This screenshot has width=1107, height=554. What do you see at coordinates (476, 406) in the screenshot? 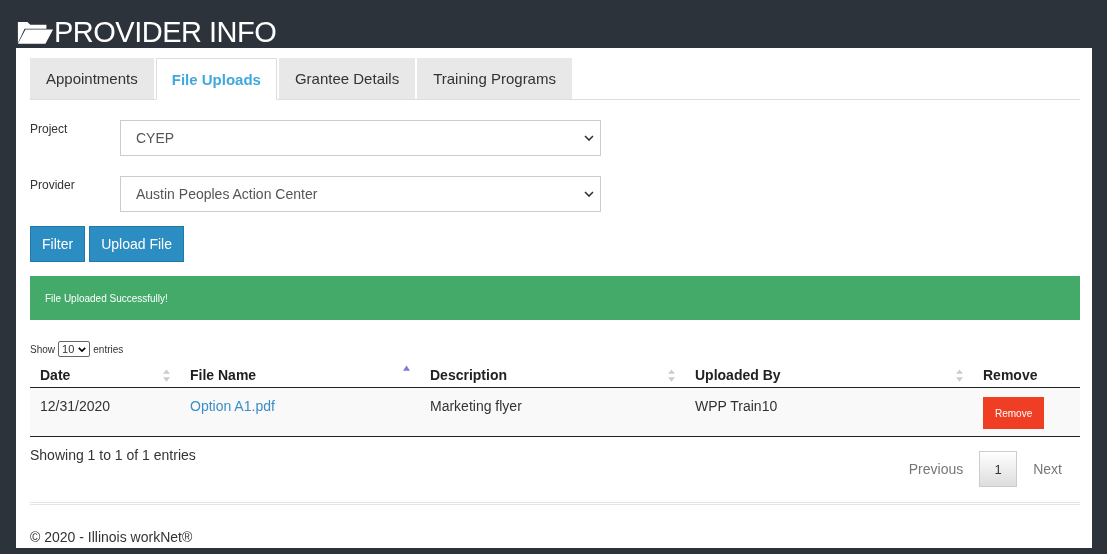
I see `table-cell: Marketing flyer` at bounding box center [476, 406].